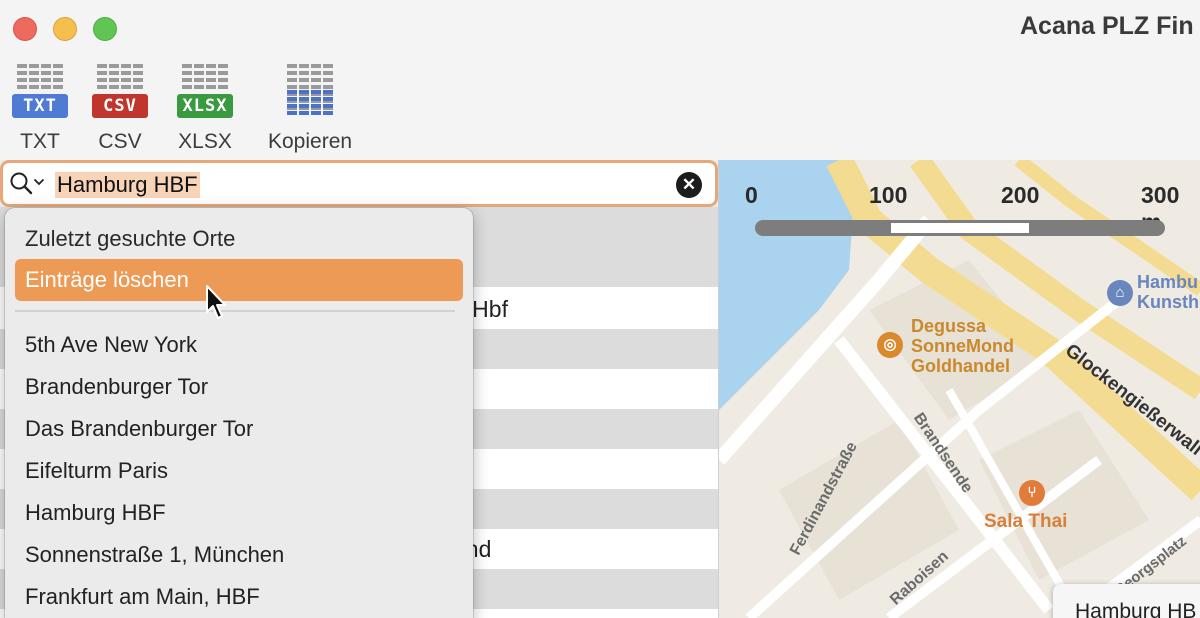 This screenshot has width=1200, height=618. I want to click on export-txt-button: TXT TXT, so click(40, 106).